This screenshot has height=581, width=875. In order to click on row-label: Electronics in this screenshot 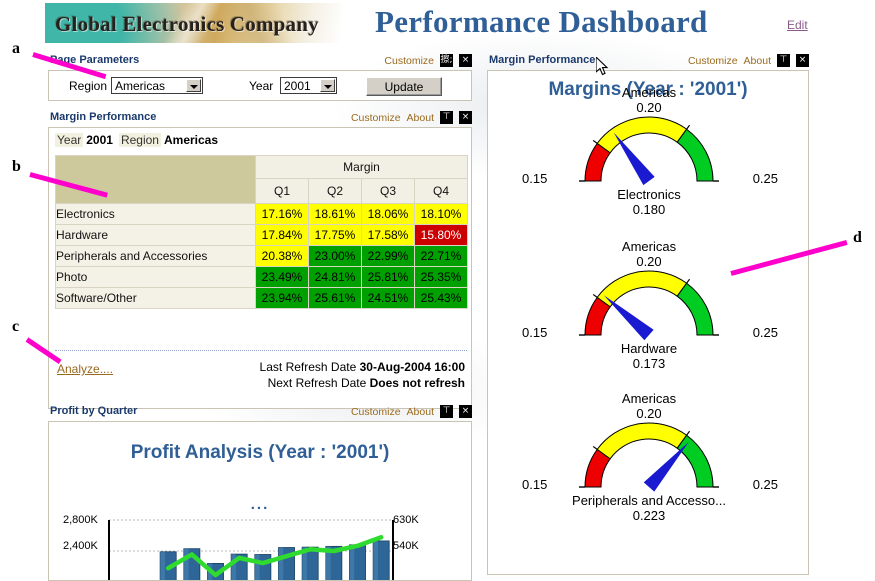, I will do `click(155, 214)`.